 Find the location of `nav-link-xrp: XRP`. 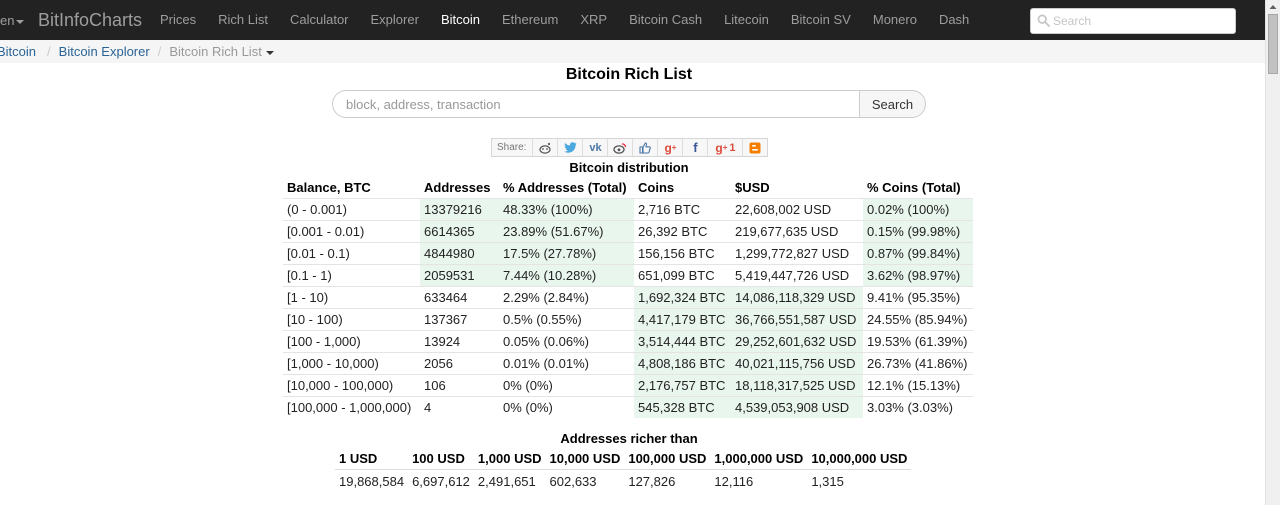

nav-link-xrp: XRP is located at coordinates (593, 20).